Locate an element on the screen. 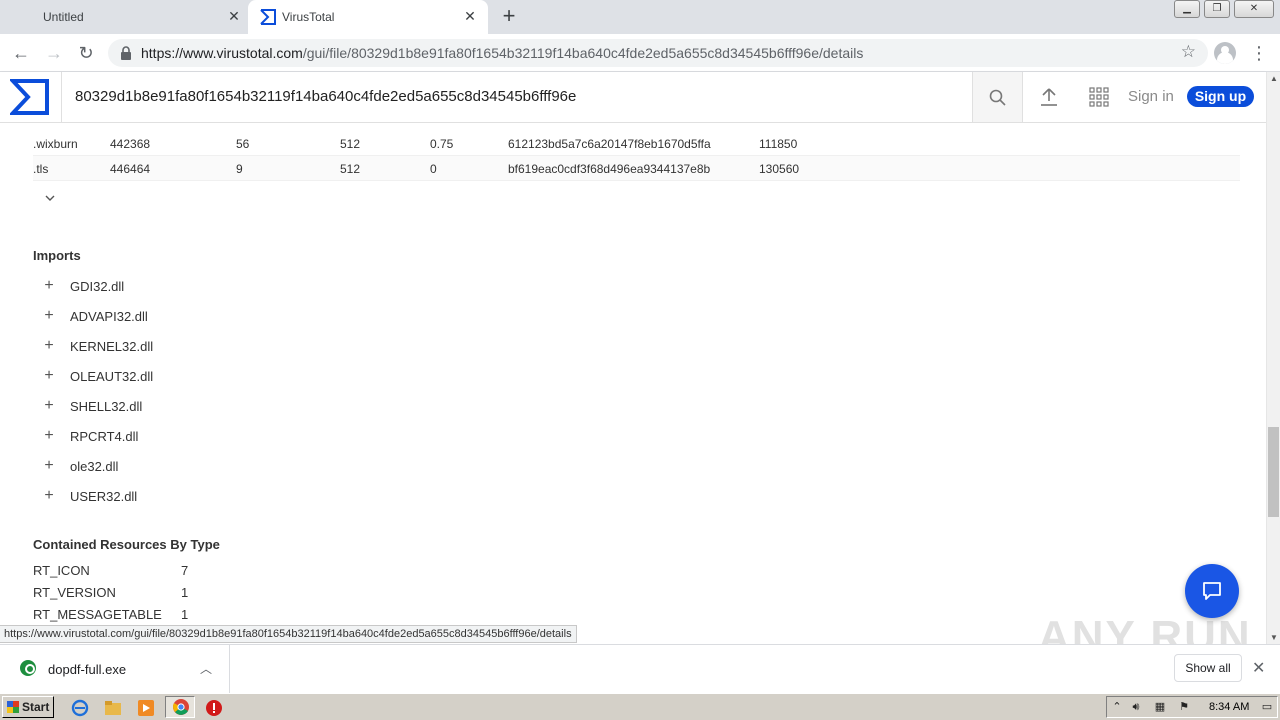 Image resolution: width=1280 pixels, height=720 pixels. chat-bubble-icon is located at coordinates (1212, 591).